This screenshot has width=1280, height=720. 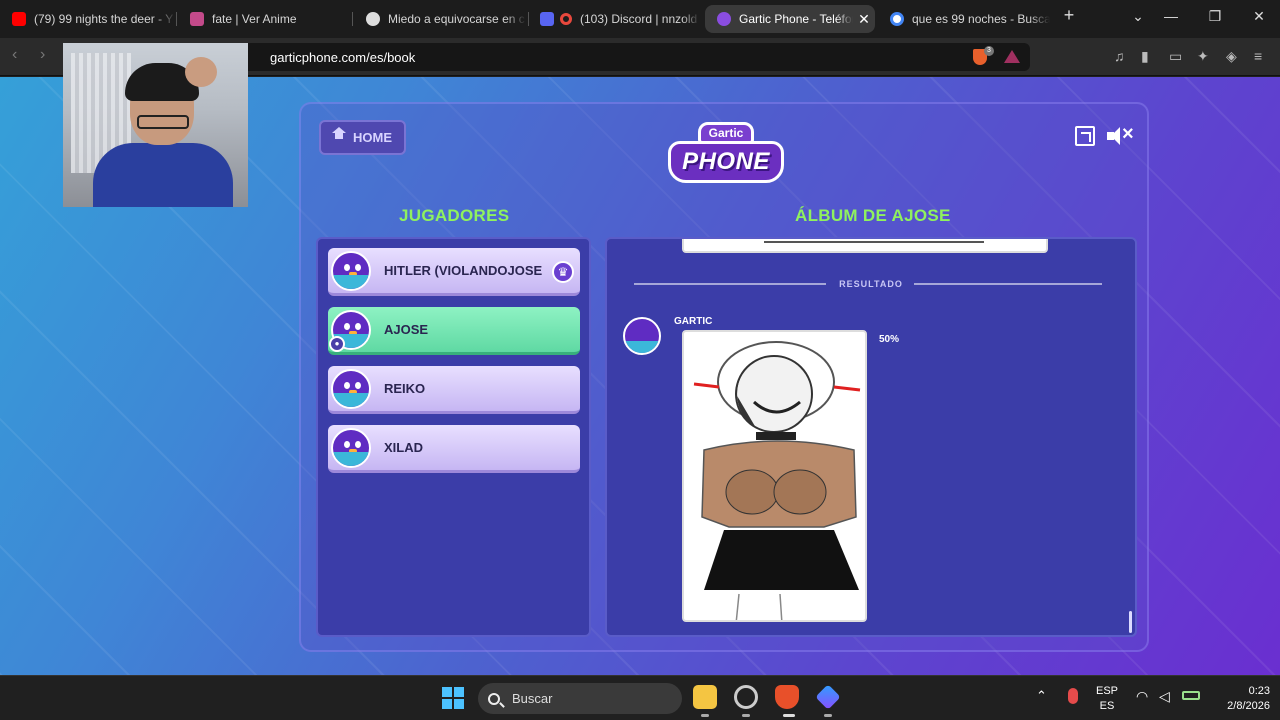 I want to click on battery-icon, so click(x=1191, y=695).